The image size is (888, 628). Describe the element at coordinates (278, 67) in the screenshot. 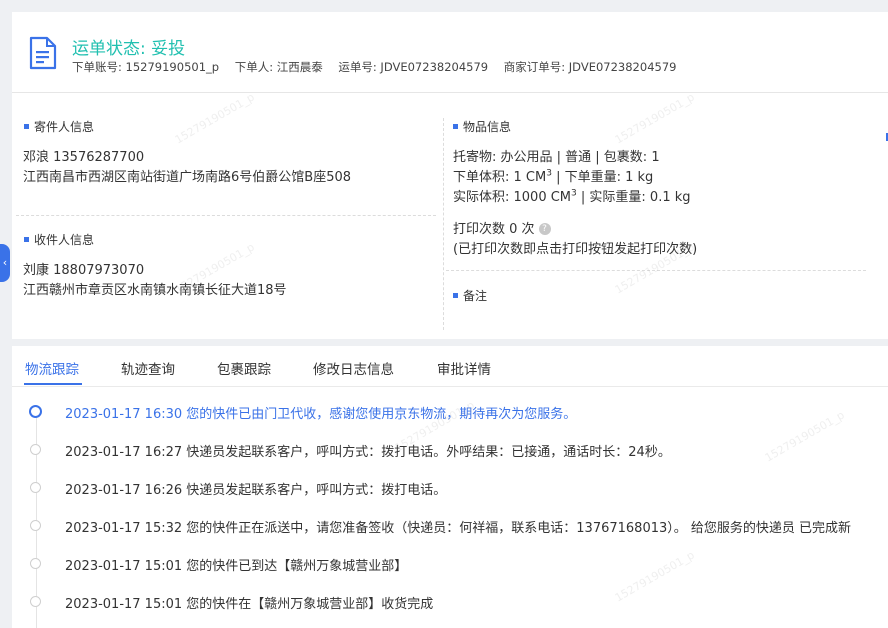

I see `orderer: 下单人: 江西晨泰` at that location.